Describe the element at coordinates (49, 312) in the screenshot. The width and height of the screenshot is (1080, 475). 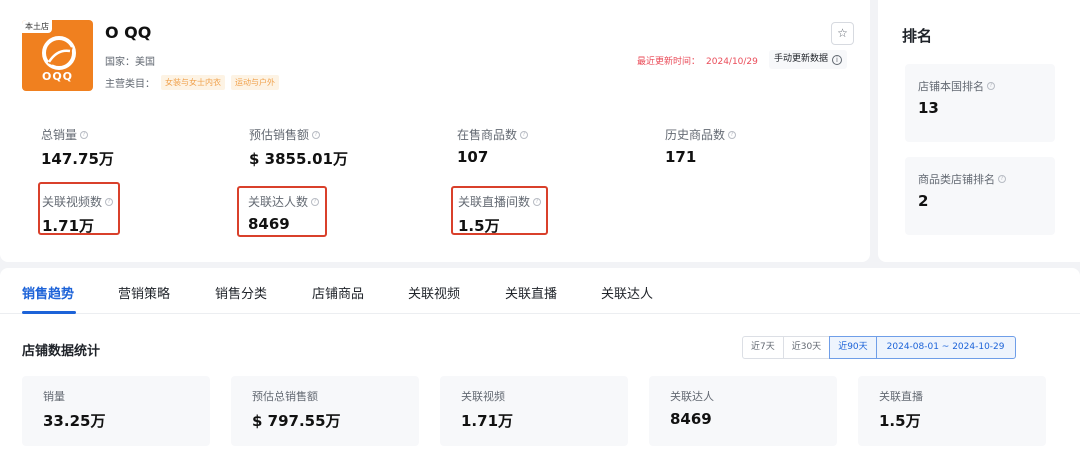
I see `active-tab-indicator` at that location.